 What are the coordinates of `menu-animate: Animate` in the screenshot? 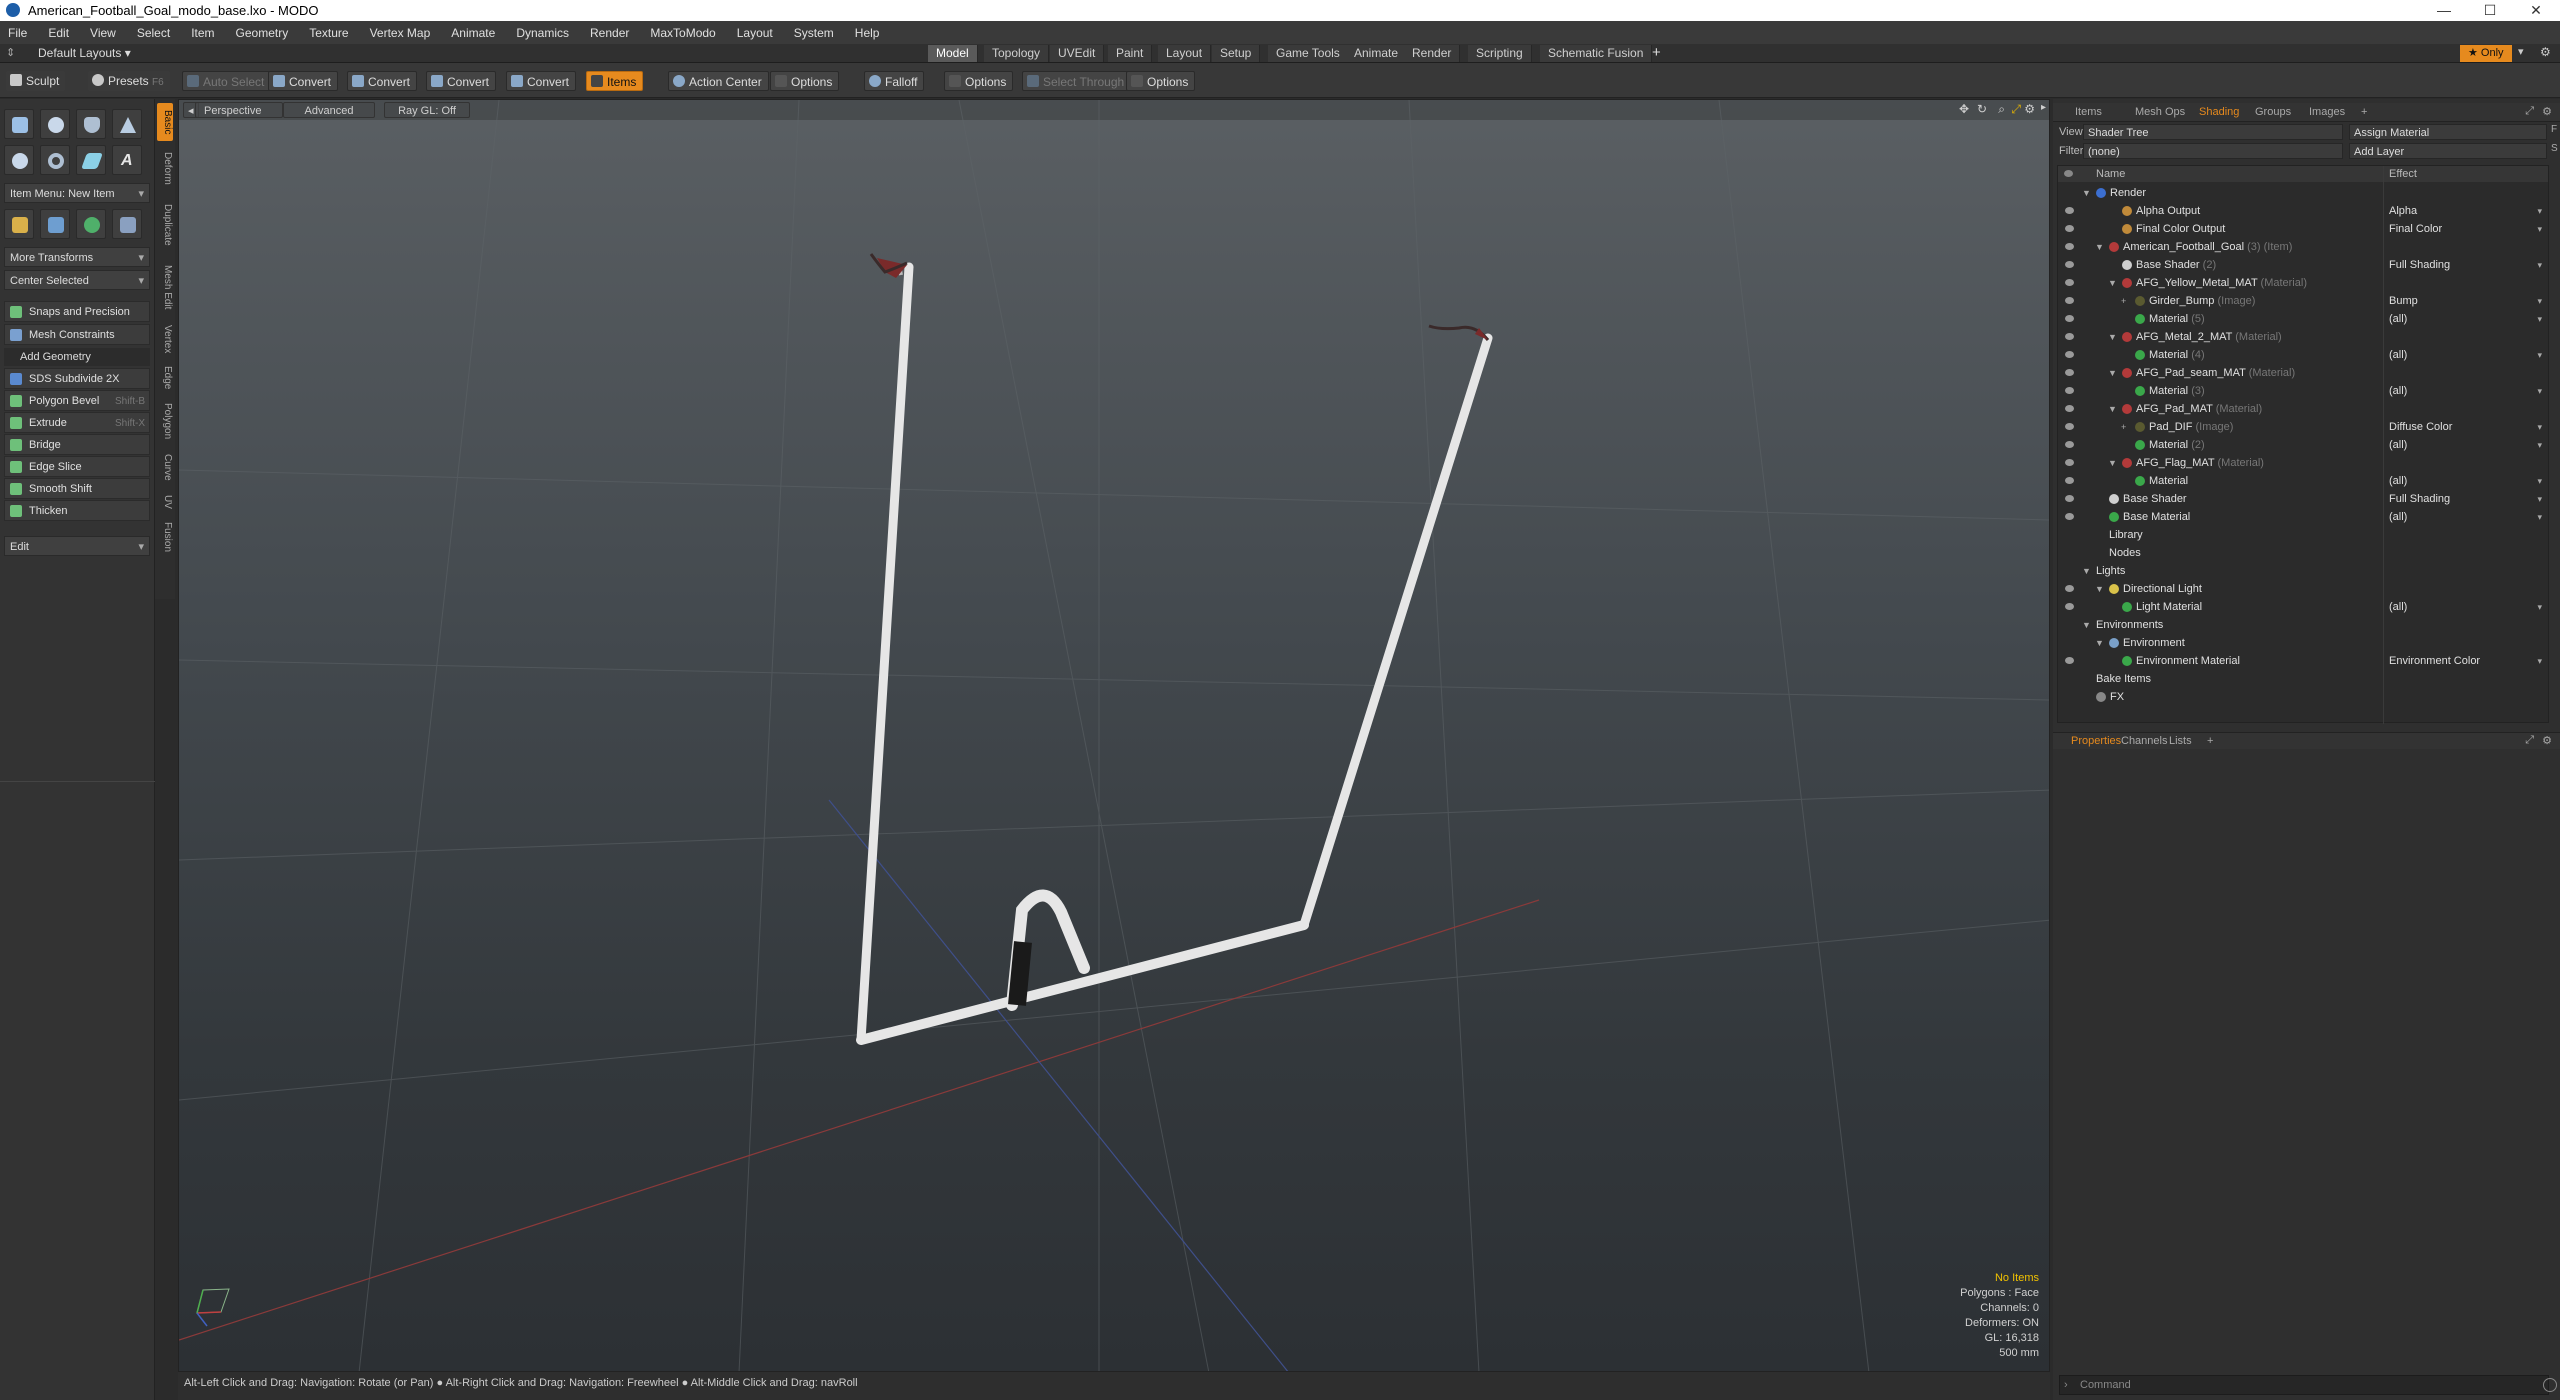 It's located at (473, 33).